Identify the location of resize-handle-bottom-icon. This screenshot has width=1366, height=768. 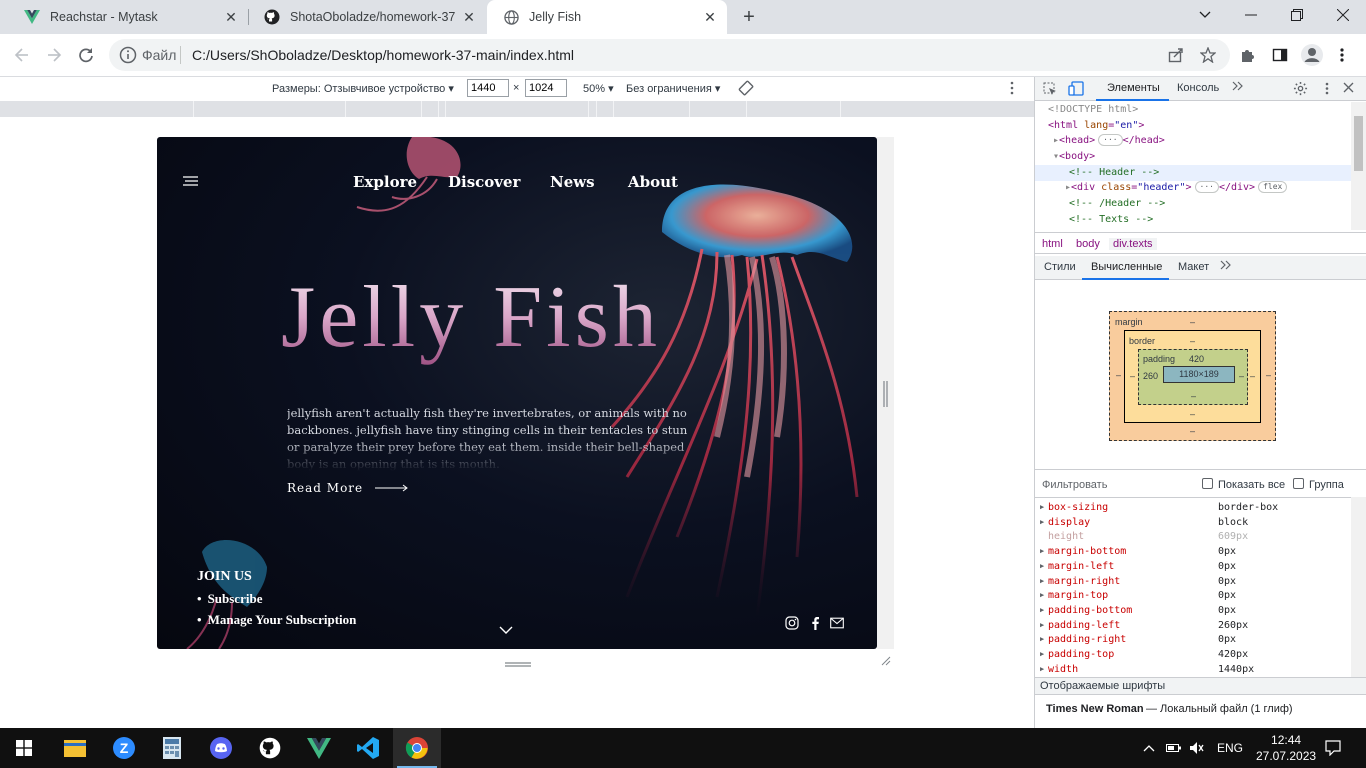
(518, 664).